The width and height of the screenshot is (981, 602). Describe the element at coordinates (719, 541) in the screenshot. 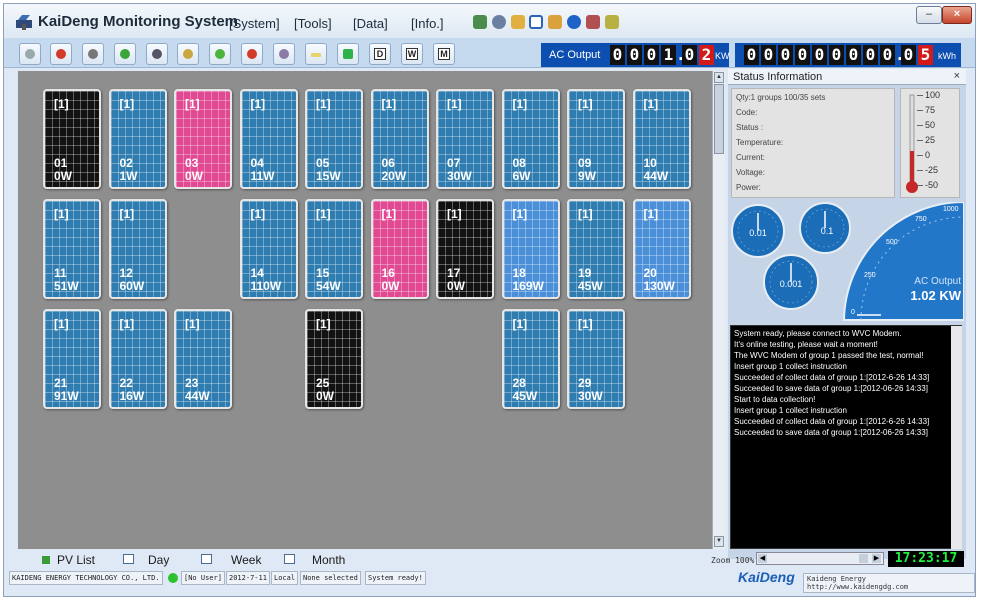

I see `scroll-down-icon: ▼` at that location.